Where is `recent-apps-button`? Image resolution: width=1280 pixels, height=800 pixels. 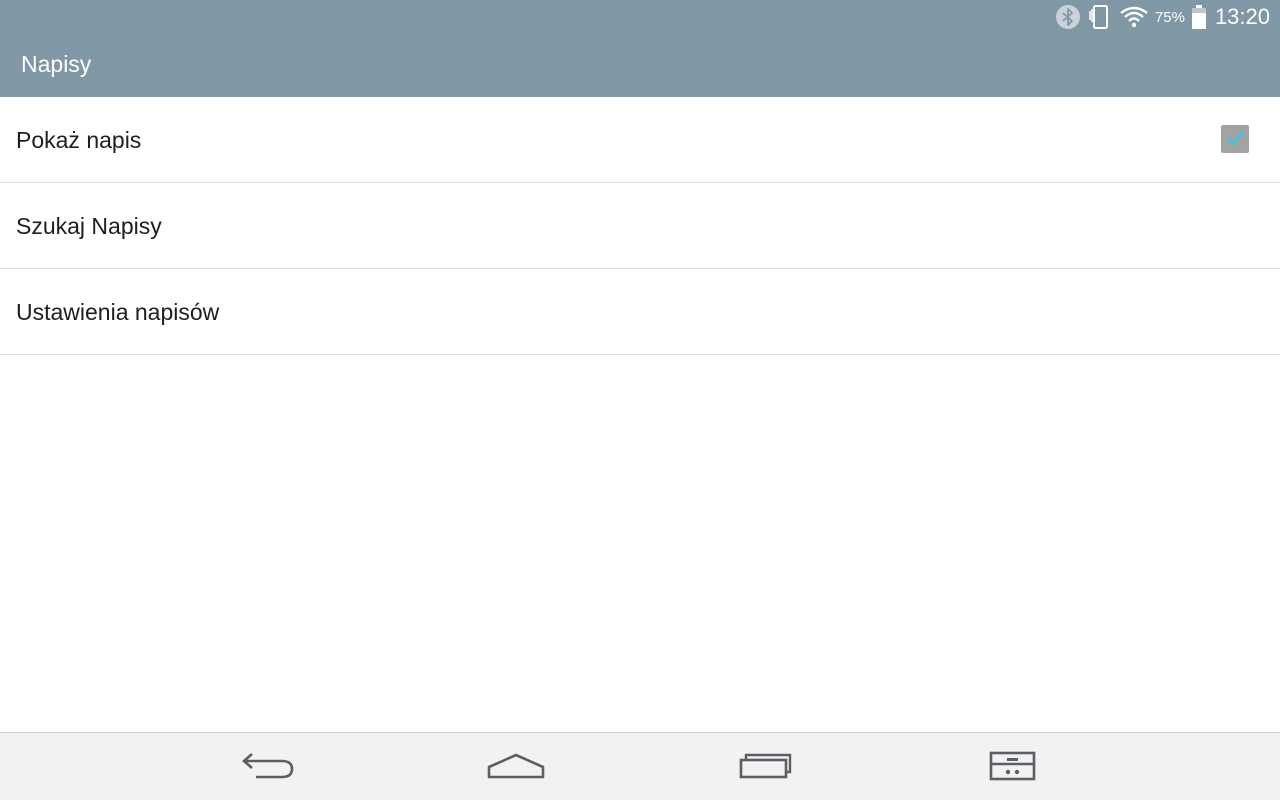
recent-apps-button is located at coordinates (766, 767).